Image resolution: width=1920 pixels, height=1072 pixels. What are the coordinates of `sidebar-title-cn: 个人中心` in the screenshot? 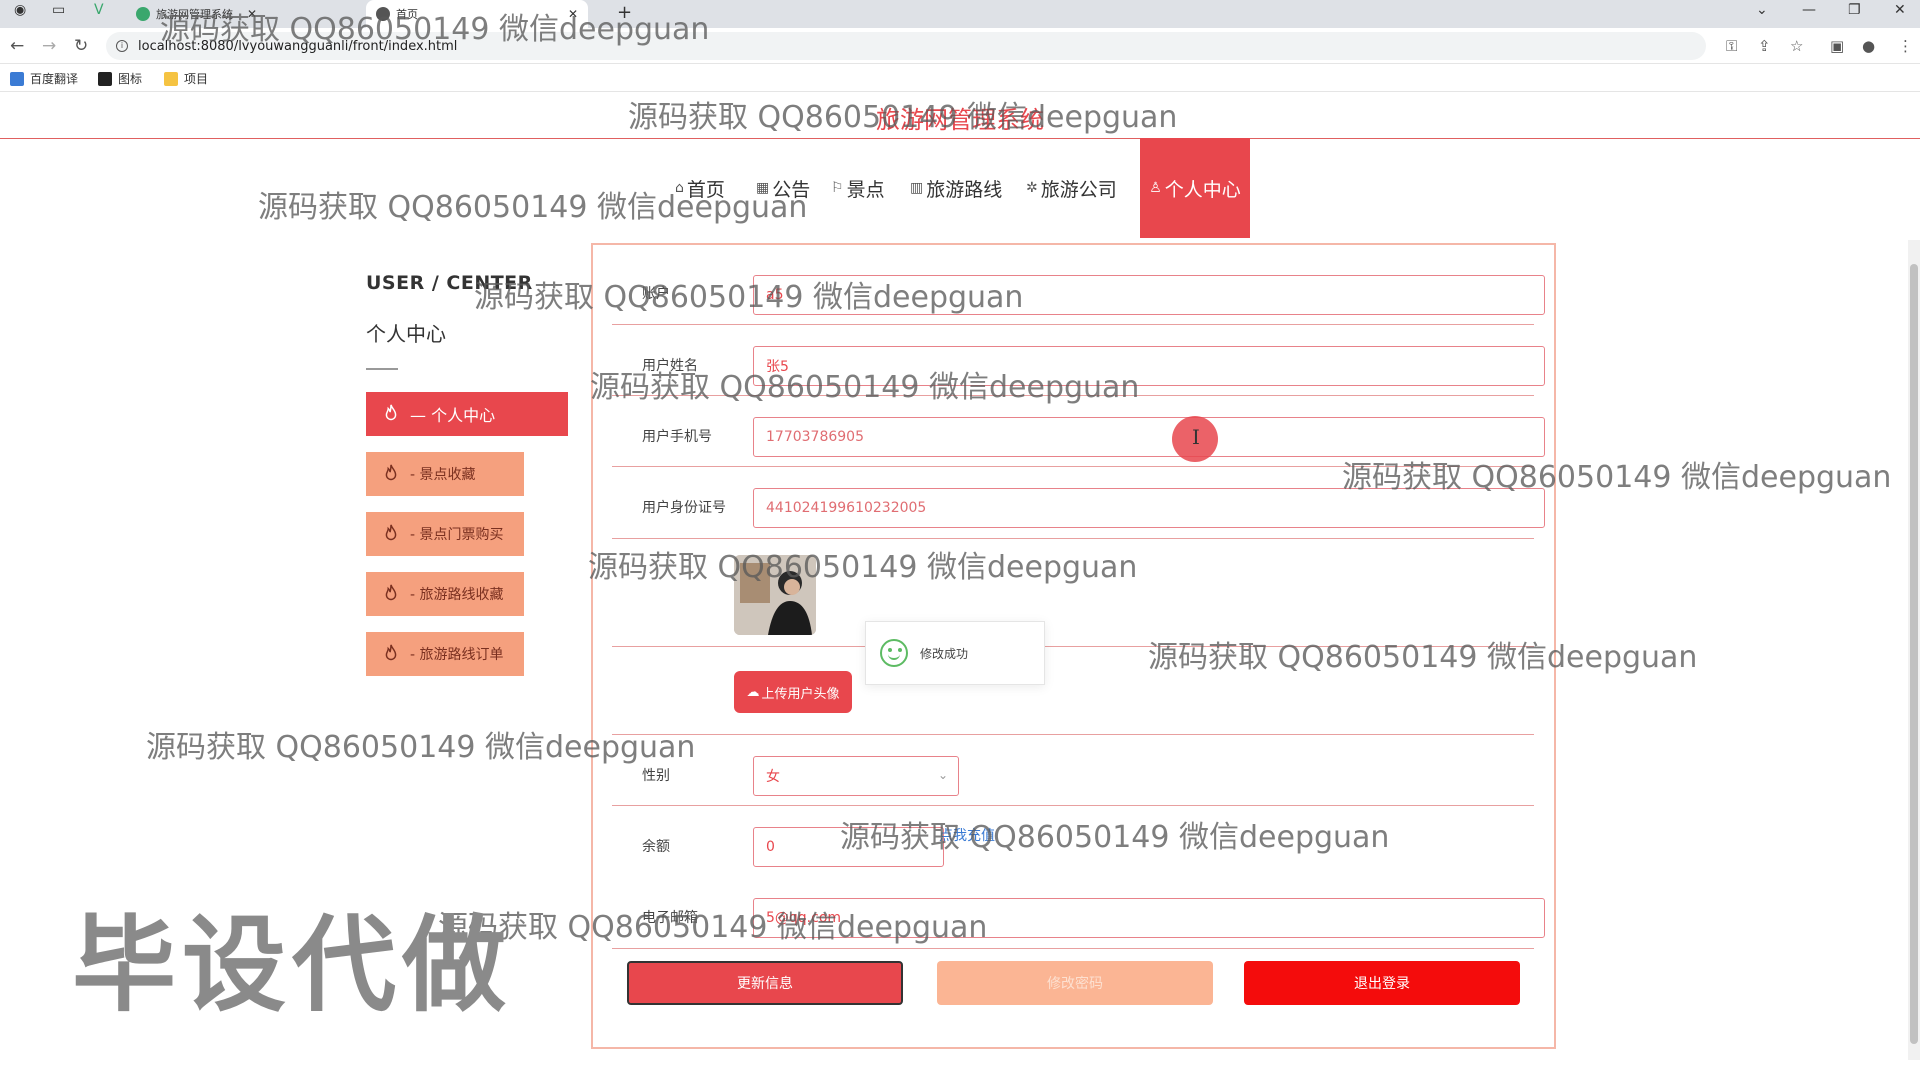 It's located at (406, 334).